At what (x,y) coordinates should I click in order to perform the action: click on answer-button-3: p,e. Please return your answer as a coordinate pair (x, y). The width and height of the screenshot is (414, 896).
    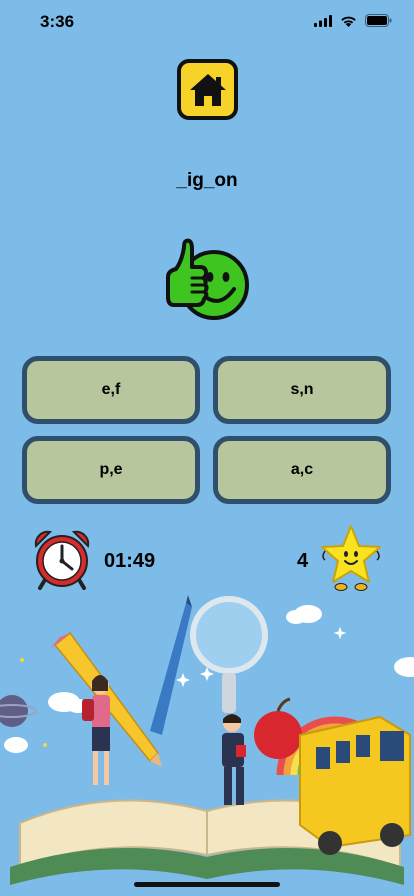
    Looking at the image, I should click on (111, 470).